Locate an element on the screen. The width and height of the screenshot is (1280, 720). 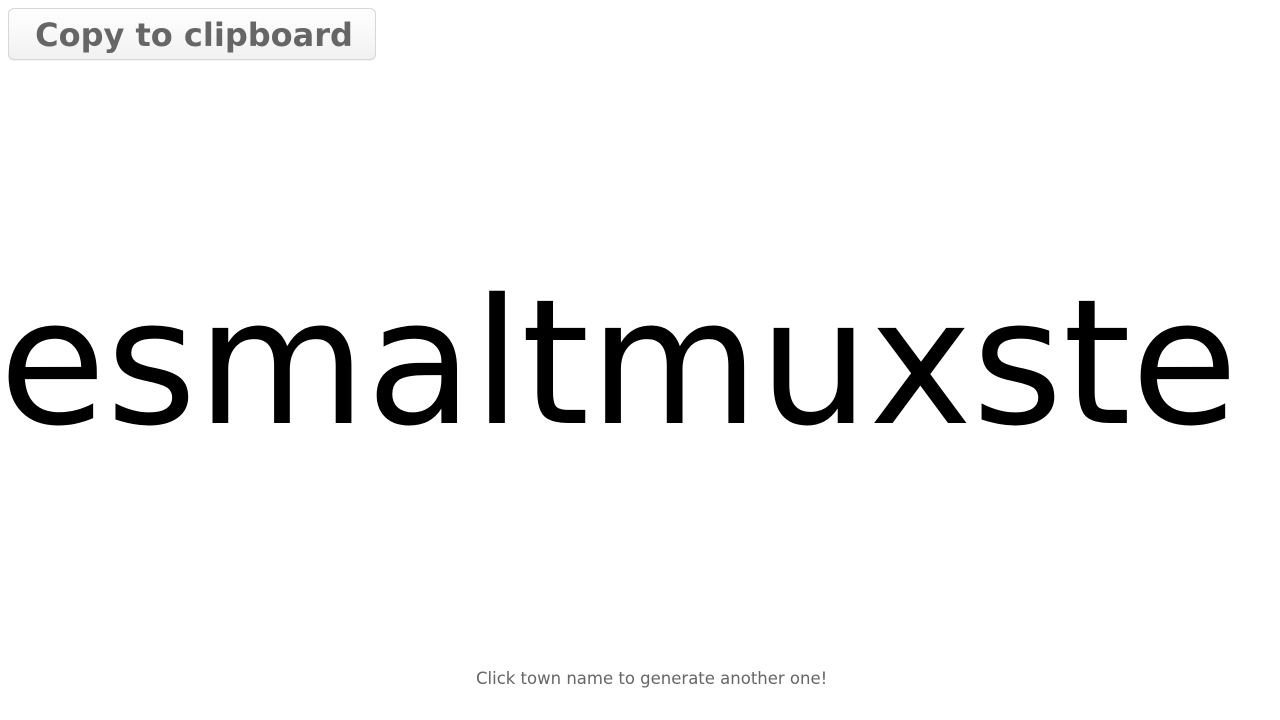
copy-to-clipboard-button: Copy to clipboard is located at coordinates (192, 34).